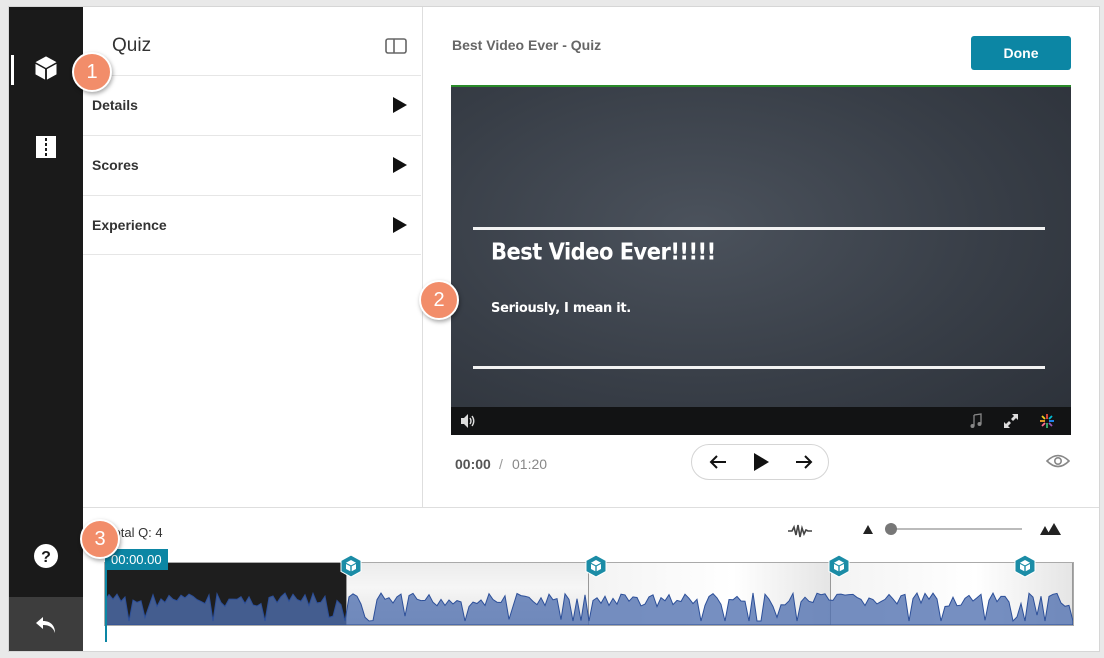  I want to click on done-button: Done, so click(1021, 53).